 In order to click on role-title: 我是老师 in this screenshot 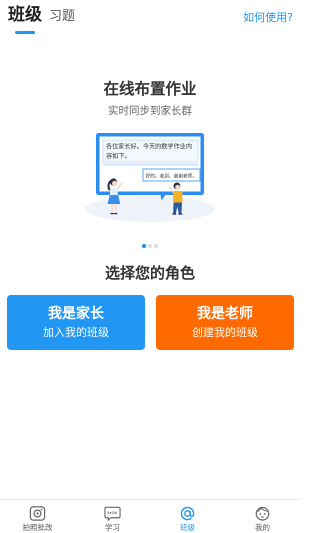, I will do `click(225, 314)`.